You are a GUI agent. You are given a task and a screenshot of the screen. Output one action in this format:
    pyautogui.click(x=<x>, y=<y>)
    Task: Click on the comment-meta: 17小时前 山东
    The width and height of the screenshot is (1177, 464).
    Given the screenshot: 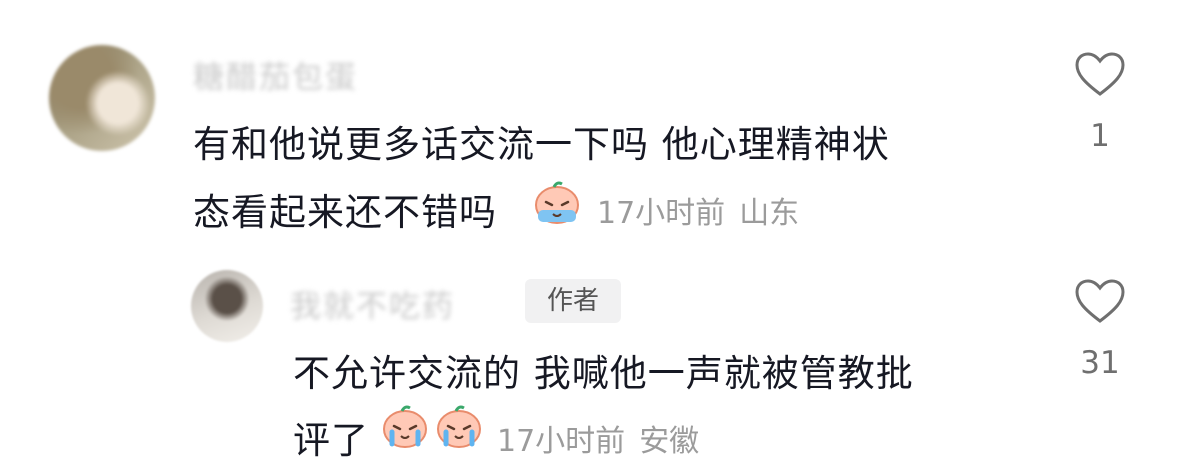 What is the action you would take?
    pyautogui.click(x=698, y=210)
    